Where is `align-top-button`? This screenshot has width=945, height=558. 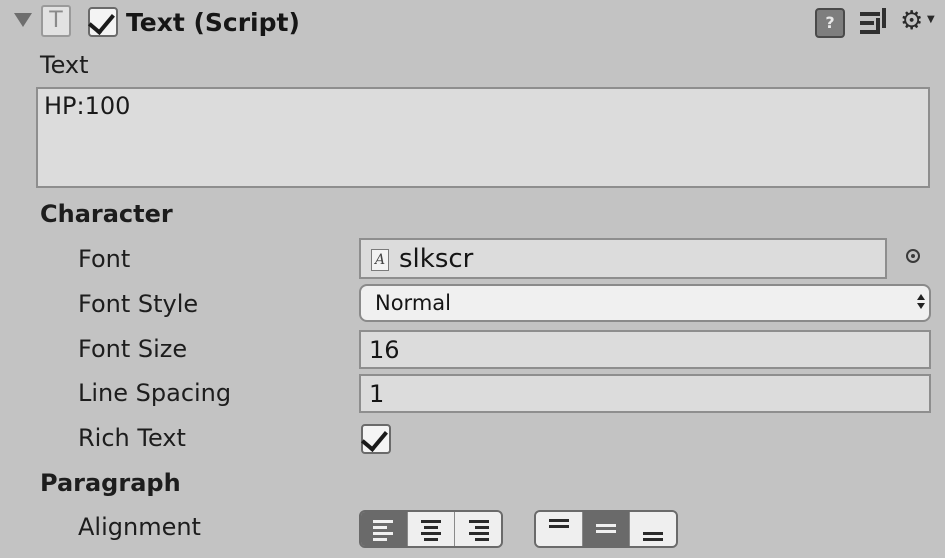
align-top-button is located at coordinates (559, 529).